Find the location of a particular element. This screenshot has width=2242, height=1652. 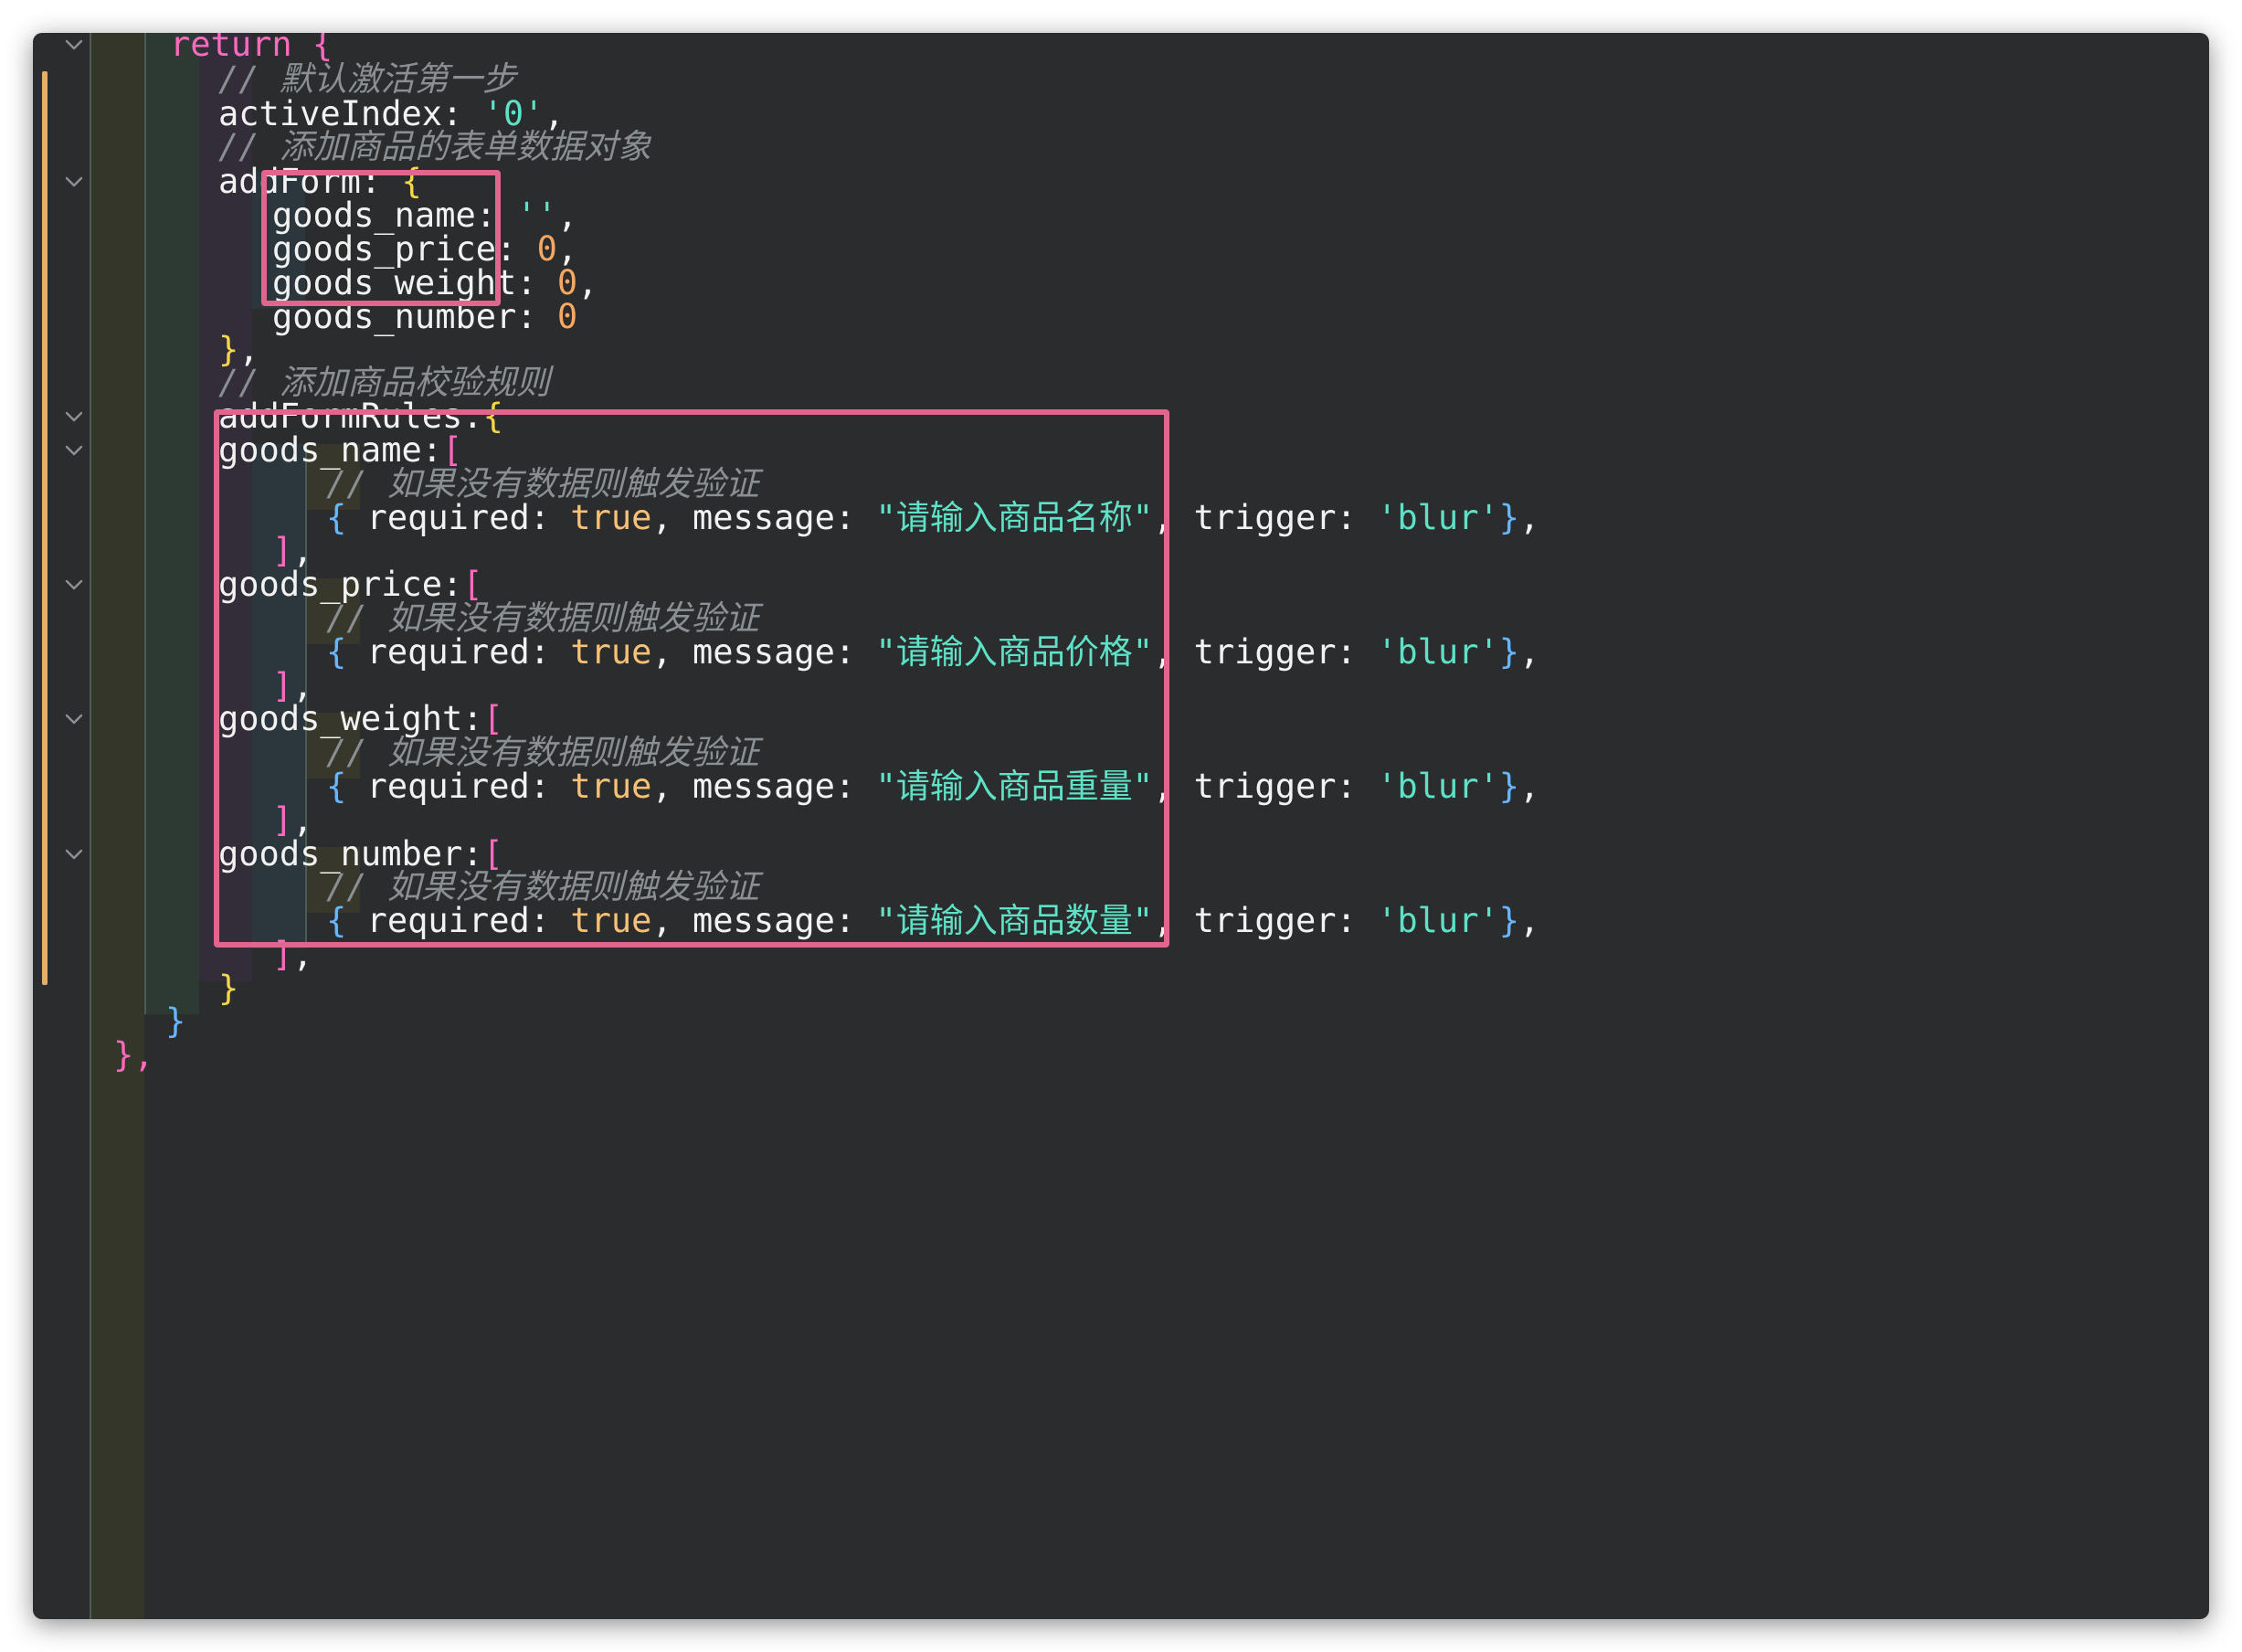

code-token-brace_yellow: } is located at coordinates (229, 989).